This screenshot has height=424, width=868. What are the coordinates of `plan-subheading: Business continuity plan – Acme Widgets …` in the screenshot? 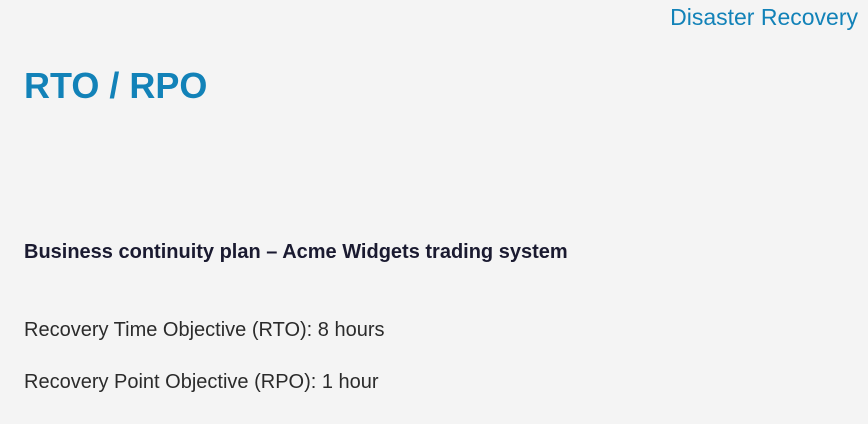 It's located at (296, 252).